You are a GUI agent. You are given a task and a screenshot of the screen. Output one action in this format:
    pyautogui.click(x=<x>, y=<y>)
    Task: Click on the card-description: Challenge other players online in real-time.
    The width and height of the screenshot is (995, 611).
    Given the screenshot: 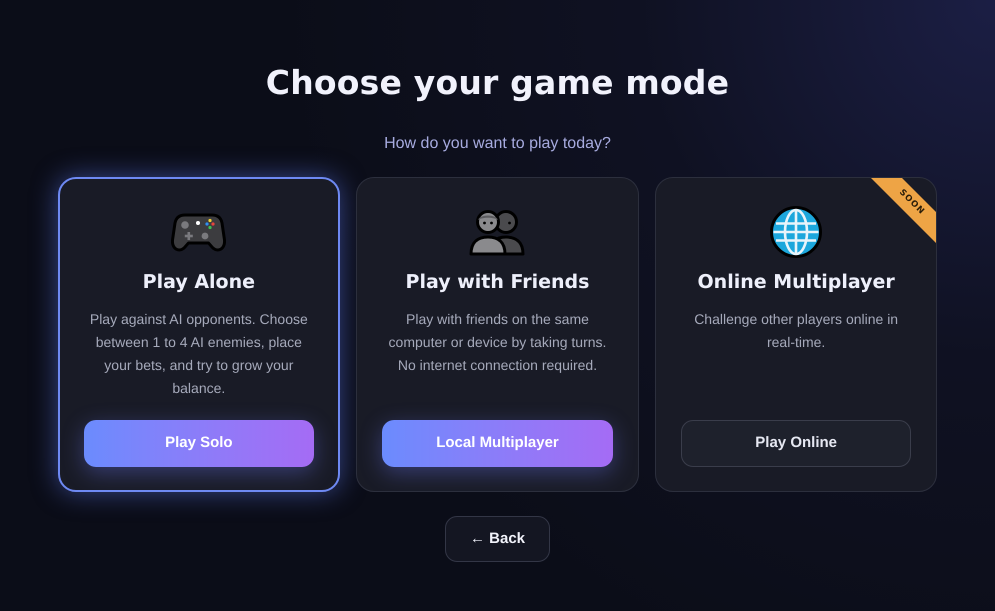 What is the action you would take?
    pyautogui.click(x=796, y=331)
    